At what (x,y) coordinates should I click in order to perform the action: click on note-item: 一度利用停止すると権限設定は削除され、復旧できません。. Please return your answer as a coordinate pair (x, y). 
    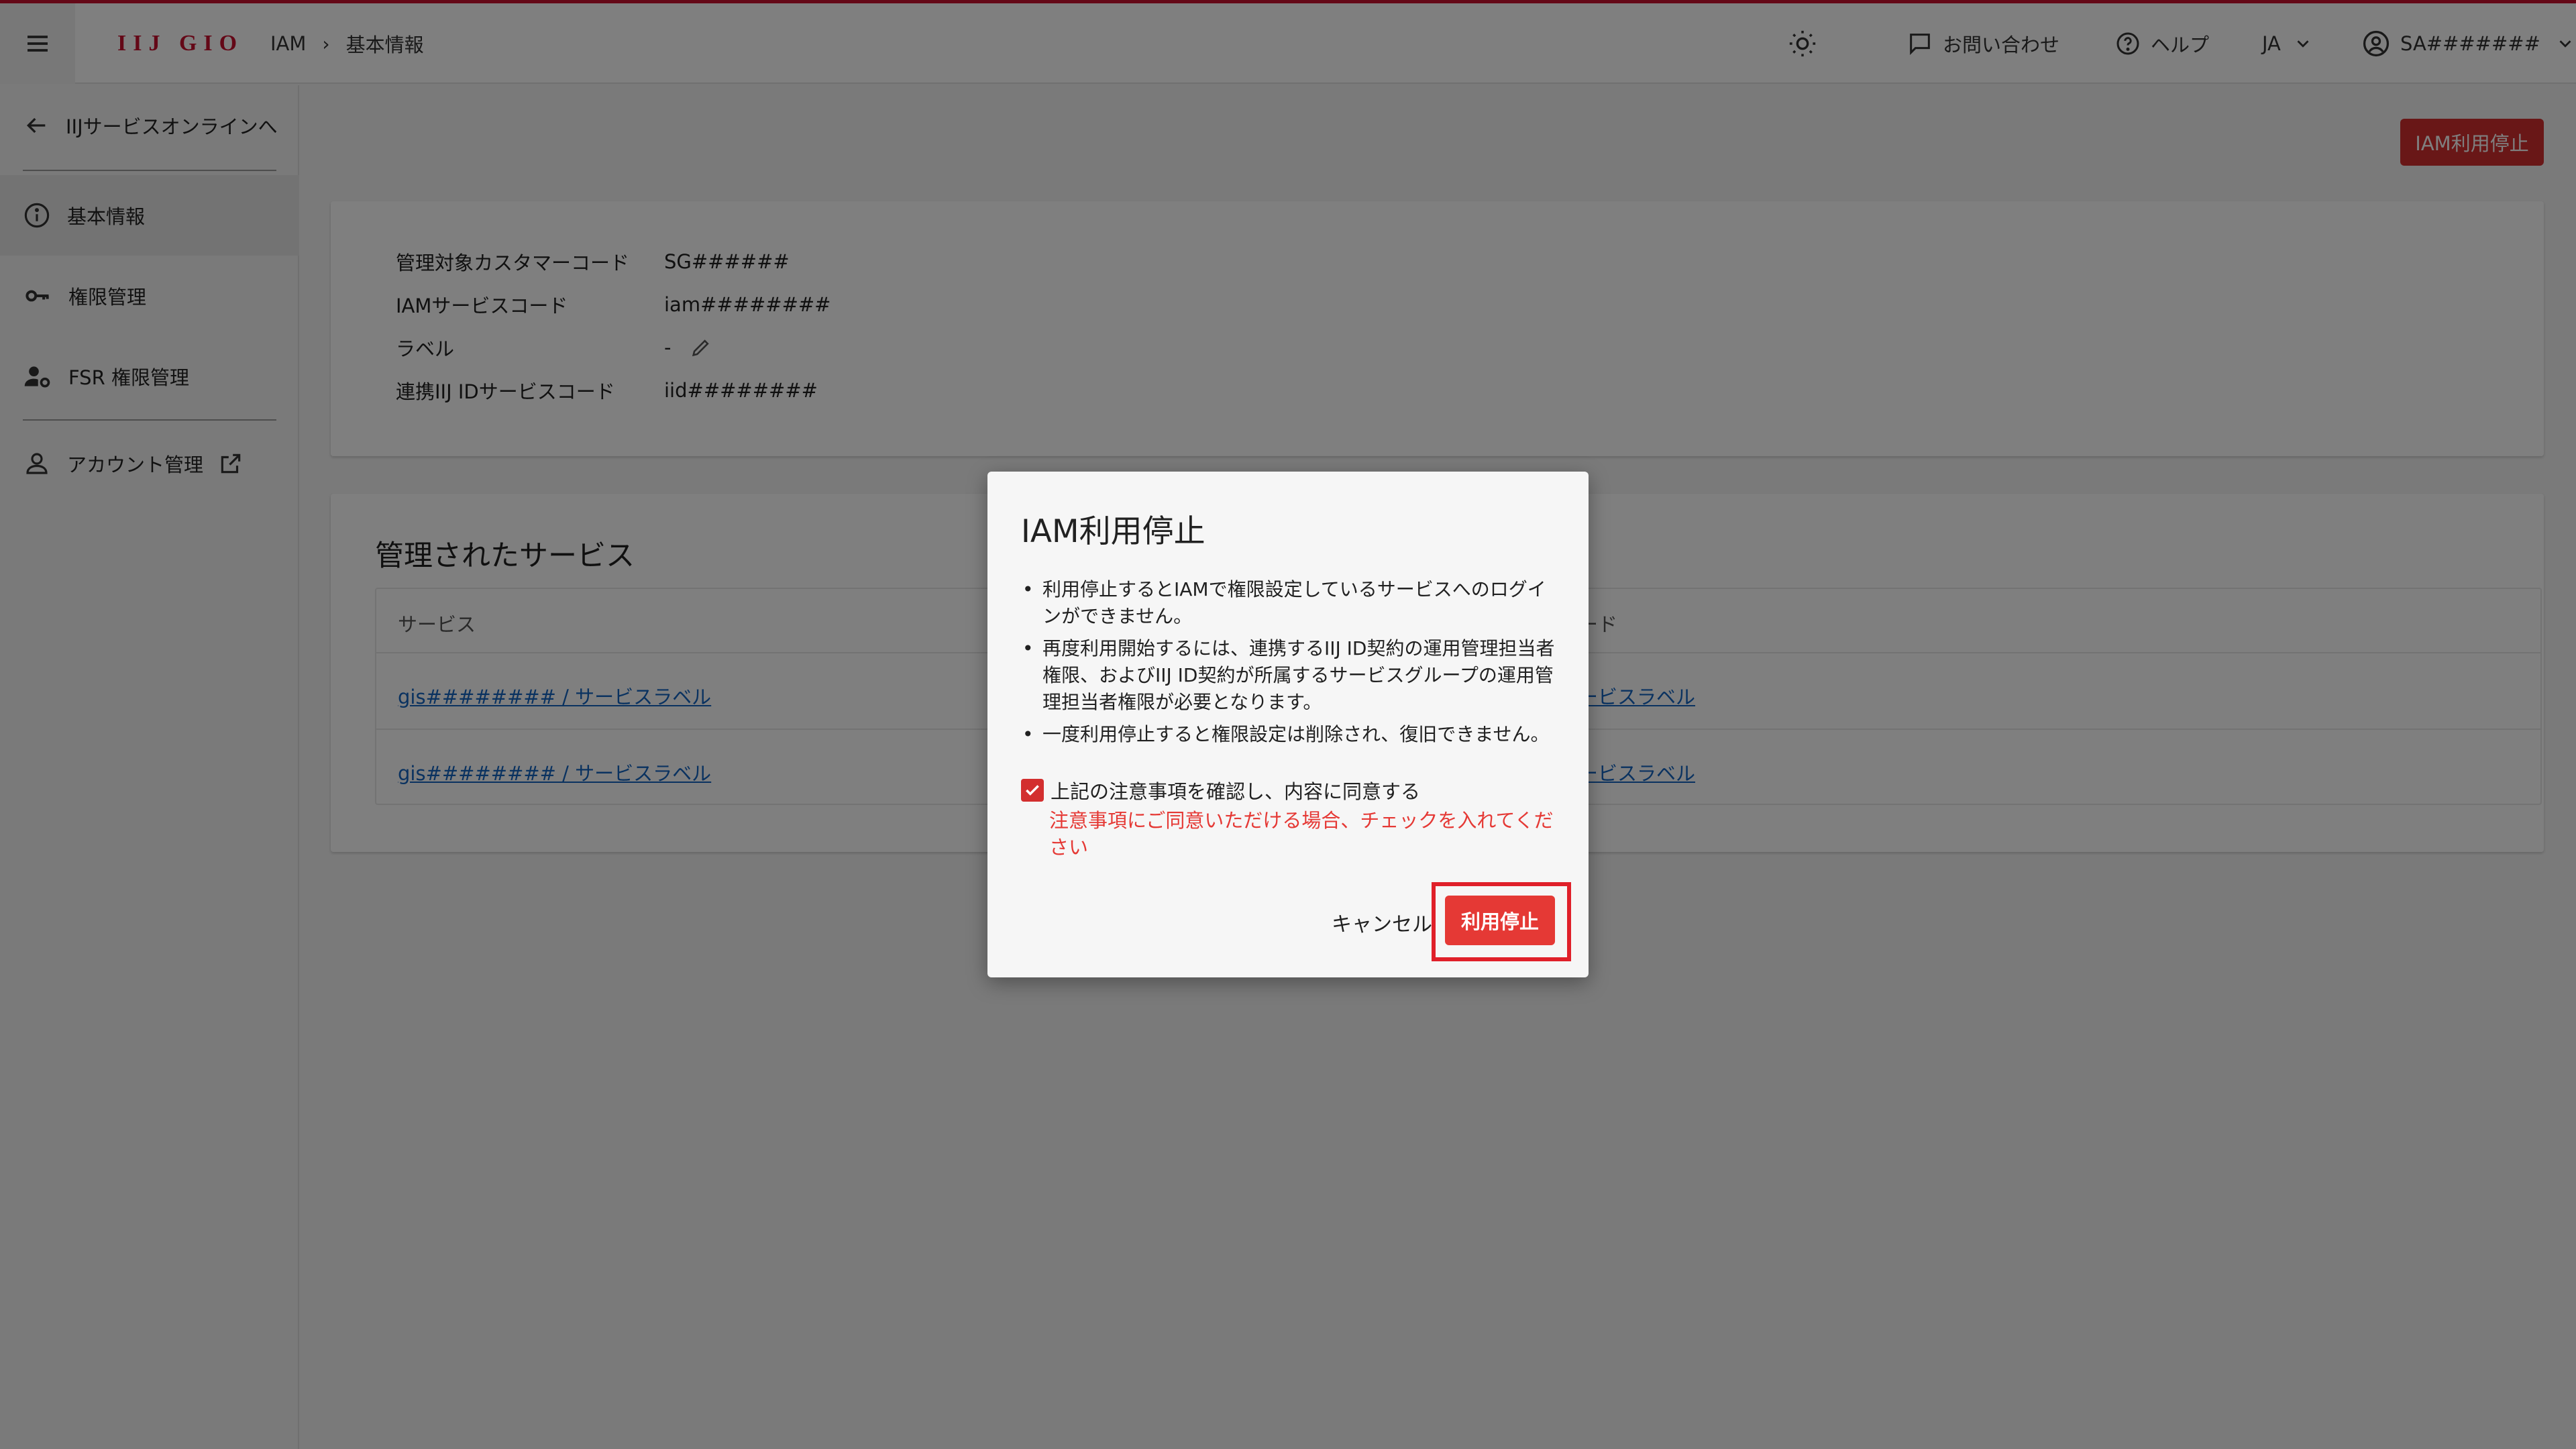
    Looking at the image, I should click on (1292, 734).